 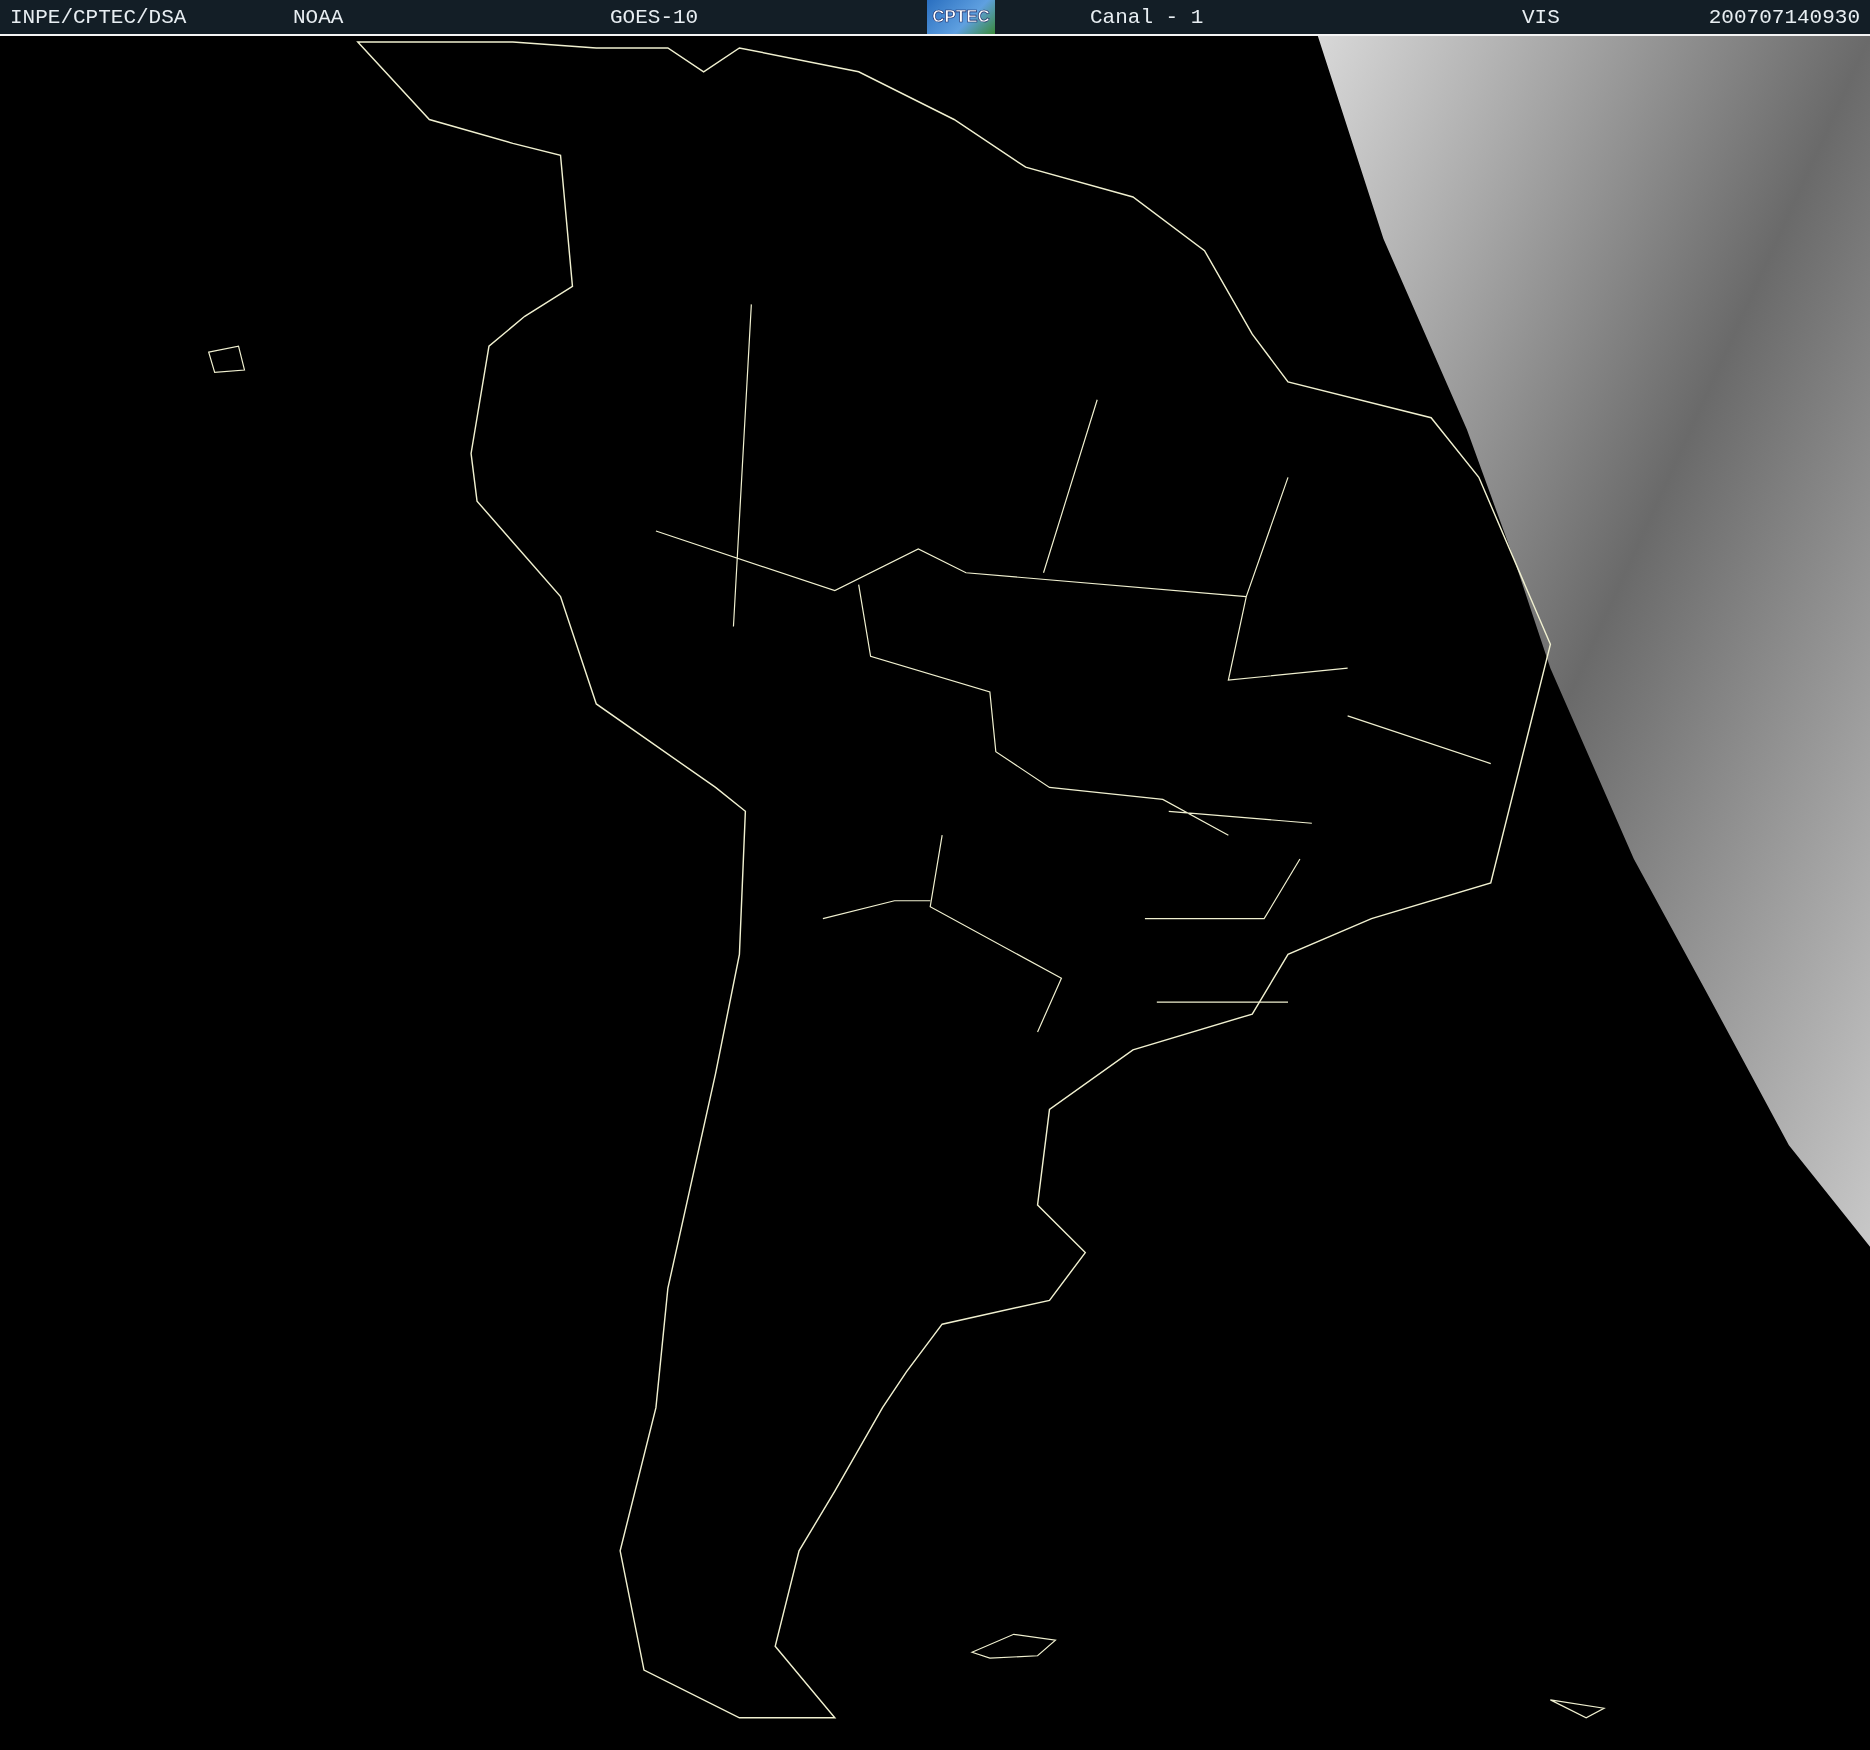 What do you see at coordinates (961, 17) in the screenshot?
I see `logo: CPTEC` at bounding box center [961, 17].